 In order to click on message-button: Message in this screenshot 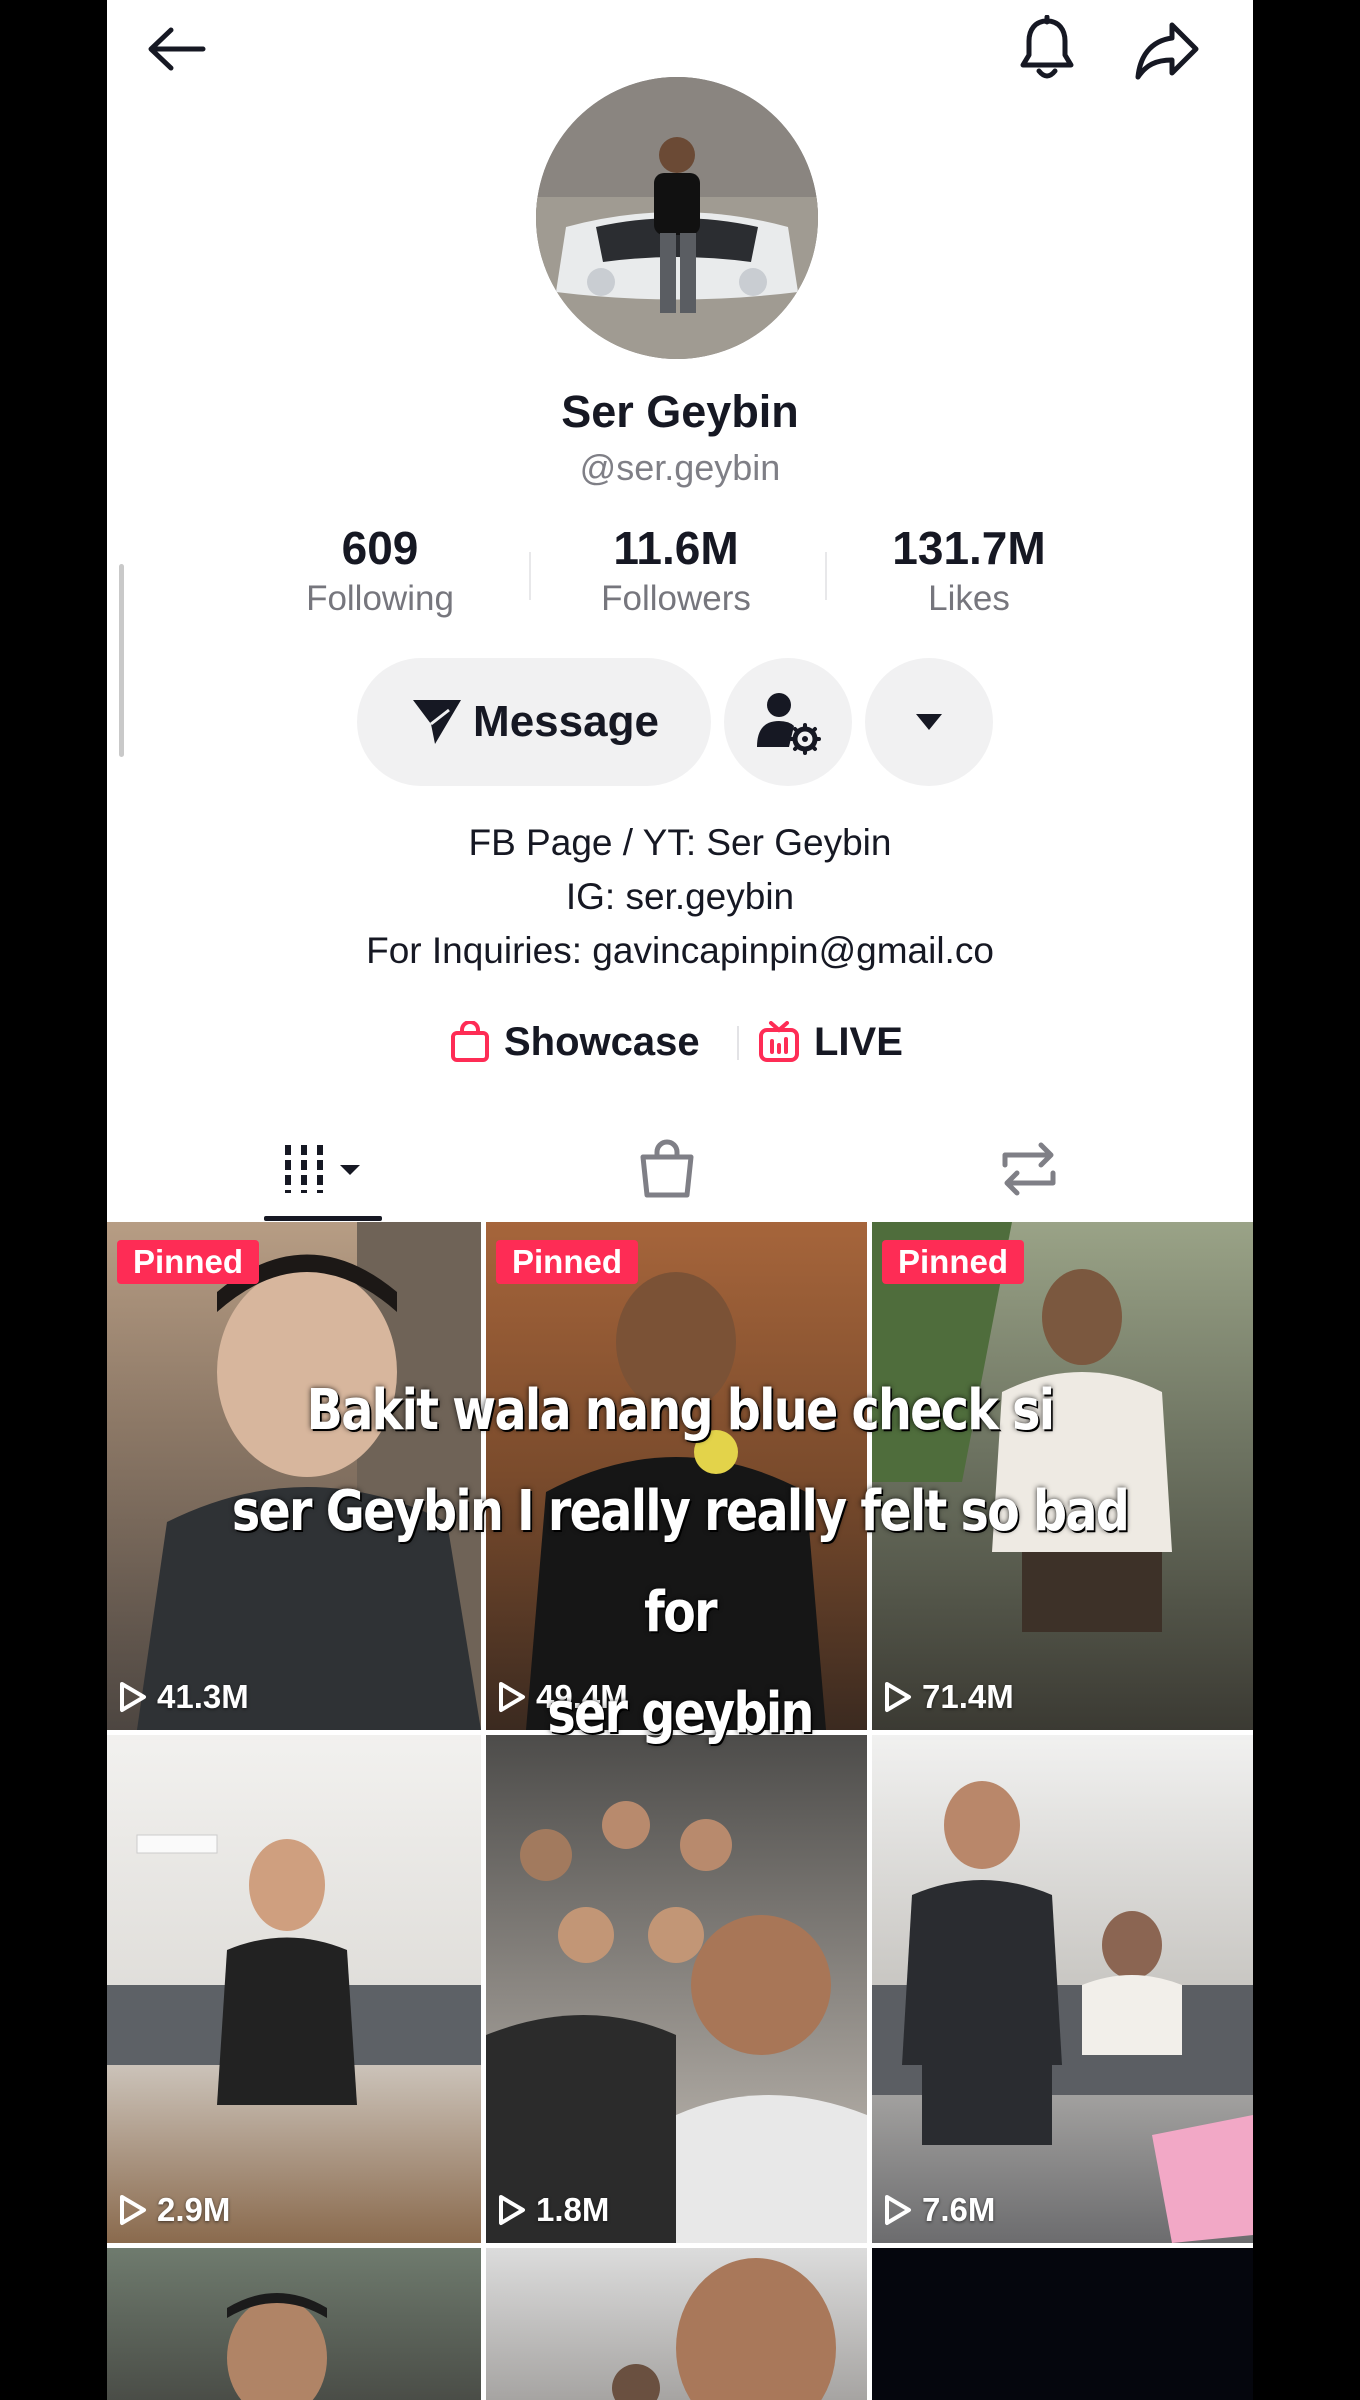, I will do `click(534, 722)`.